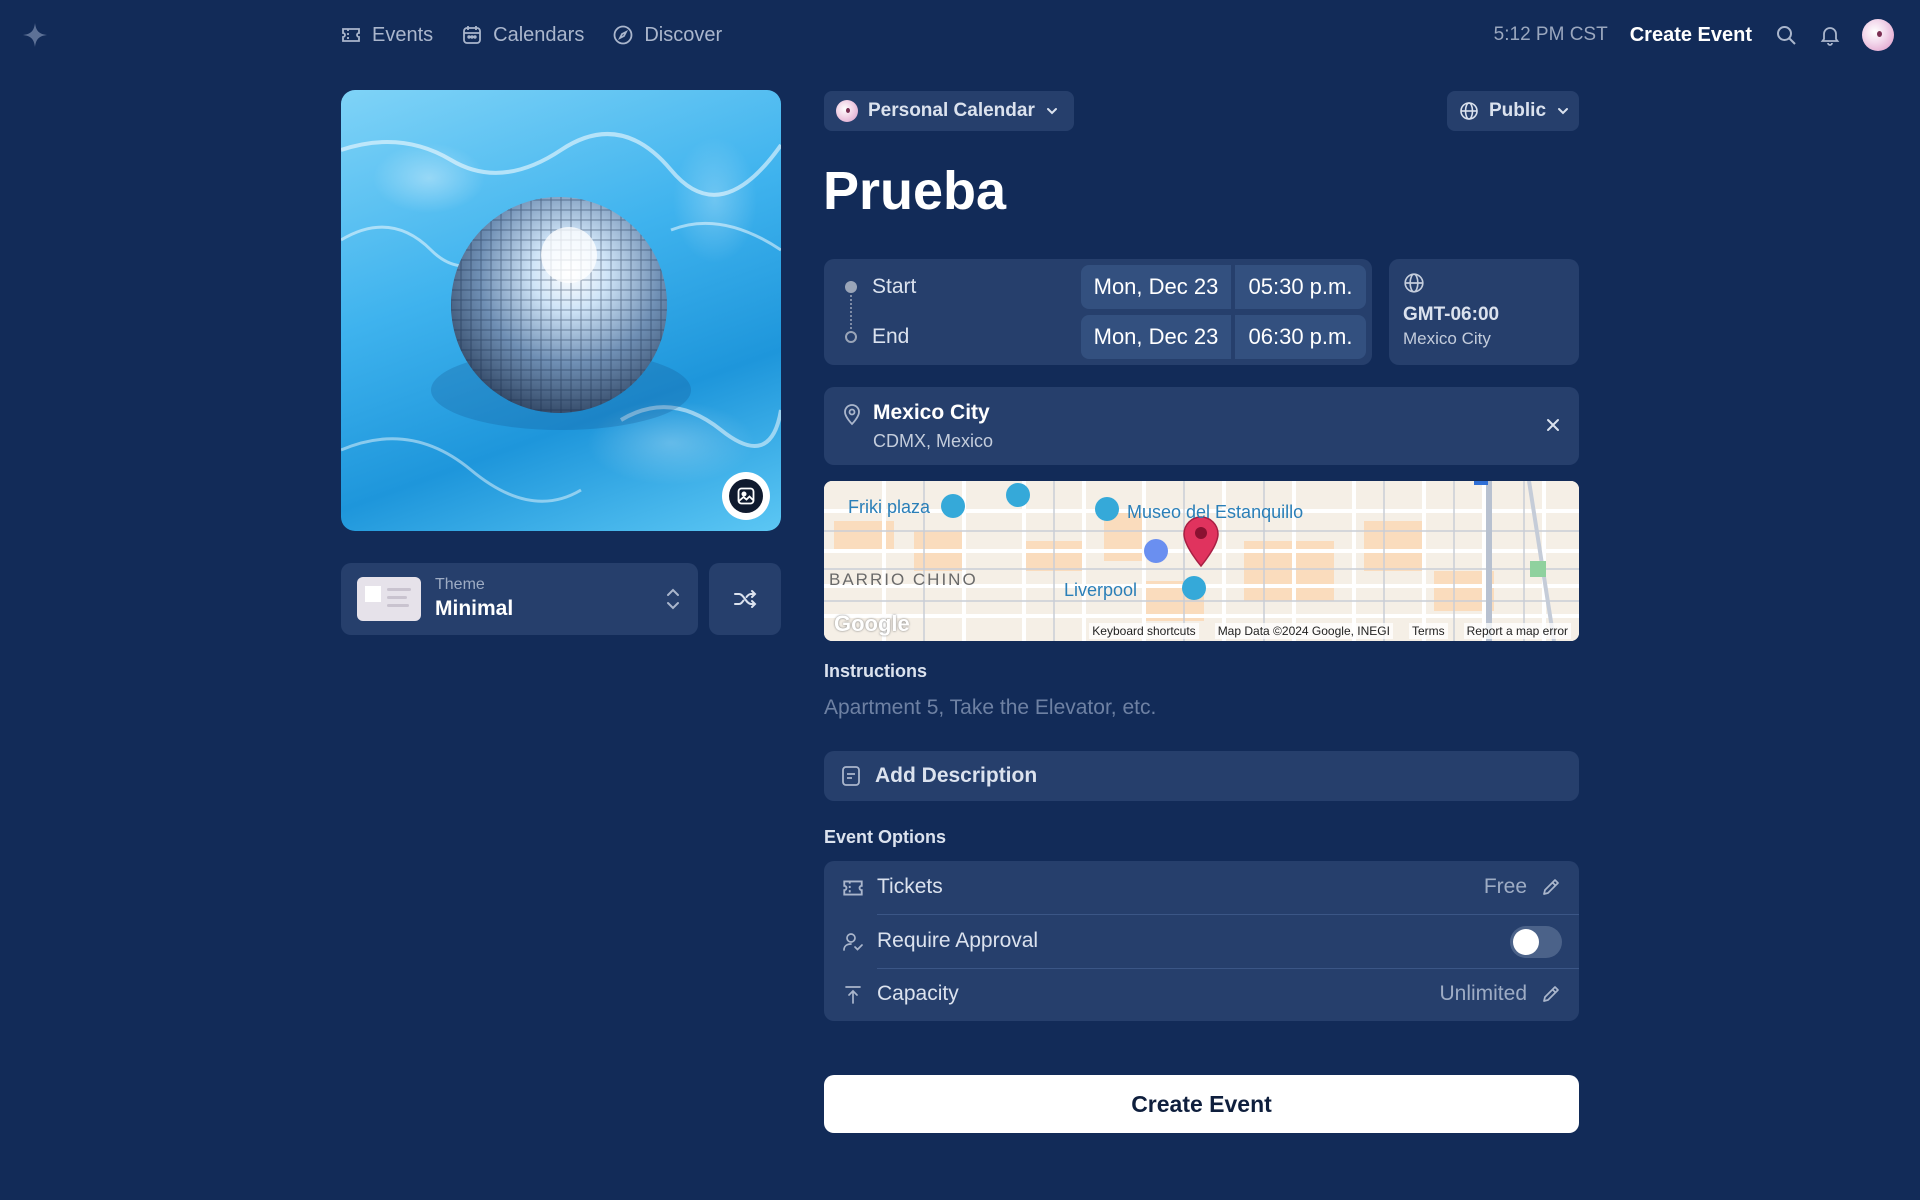 This screenshot has height=1200, width=1920. I want to click on location-name: Mexico City, so click(931, 412).